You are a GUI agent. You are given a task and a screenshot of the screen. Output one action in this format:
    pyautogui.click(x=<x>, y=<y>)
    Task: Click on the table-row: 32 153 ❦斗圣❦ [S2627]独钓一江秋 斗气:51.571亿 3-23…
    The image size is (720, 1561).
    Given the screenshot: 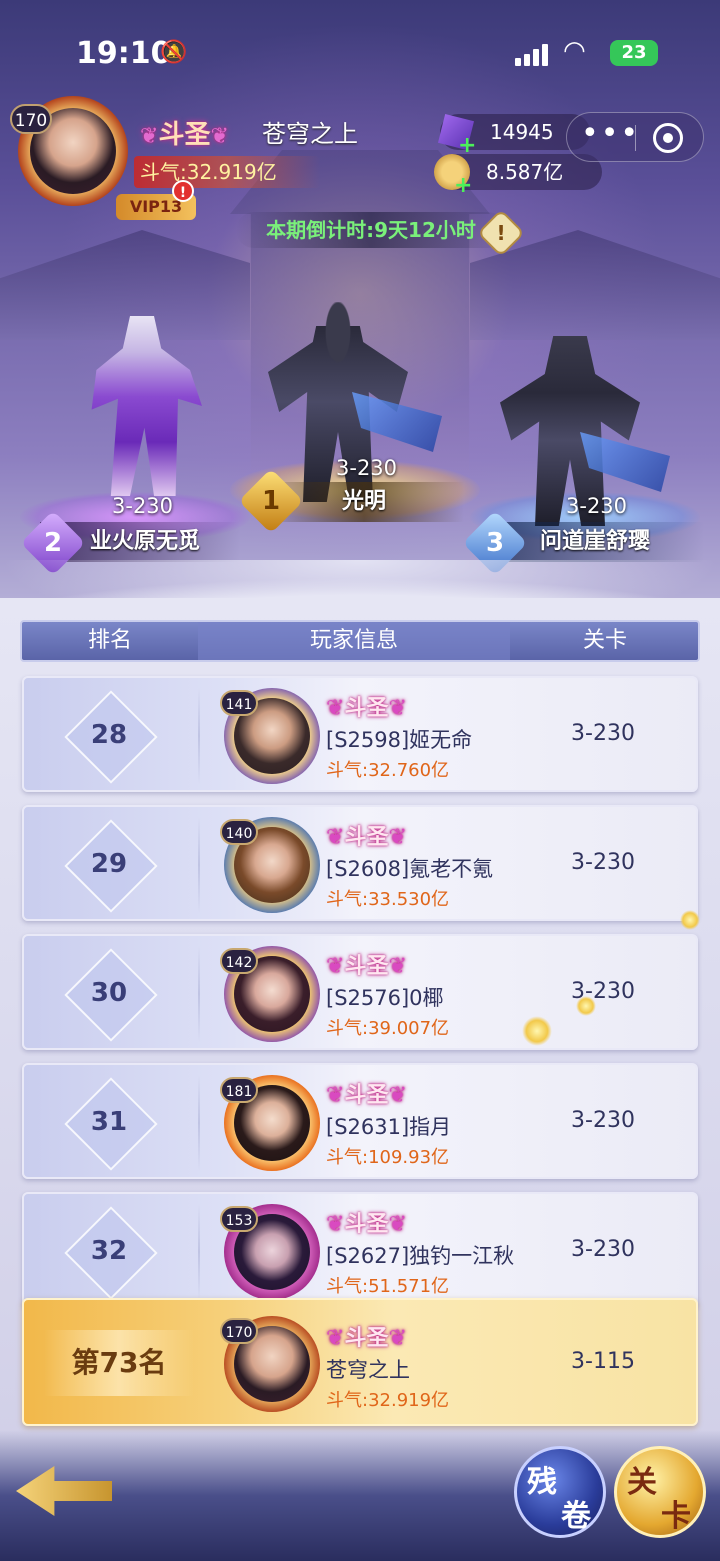 What is the action you would take?
    pyautogui.click(x=360, y=1250)
    